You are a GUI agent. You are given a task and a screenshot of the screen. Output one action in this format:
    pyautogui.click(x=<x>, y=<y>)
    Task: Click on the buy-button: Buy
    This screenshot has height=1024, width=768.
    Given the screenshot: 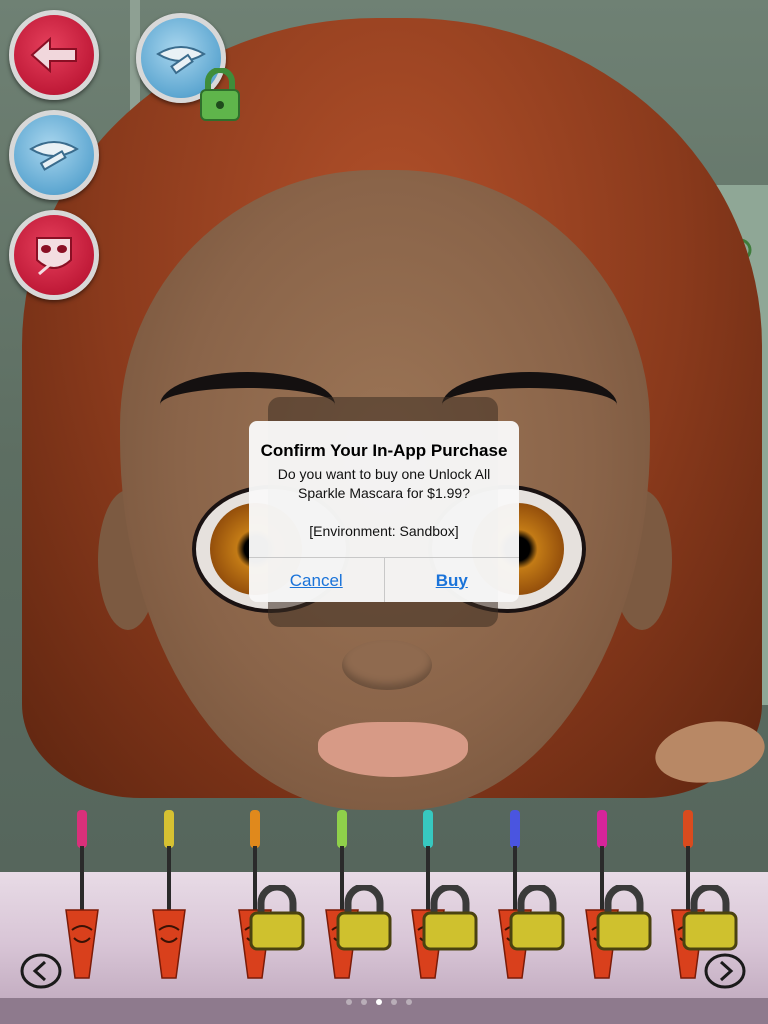 What is the action you would take?
    pyautogui.click(x=451, y=580)
    